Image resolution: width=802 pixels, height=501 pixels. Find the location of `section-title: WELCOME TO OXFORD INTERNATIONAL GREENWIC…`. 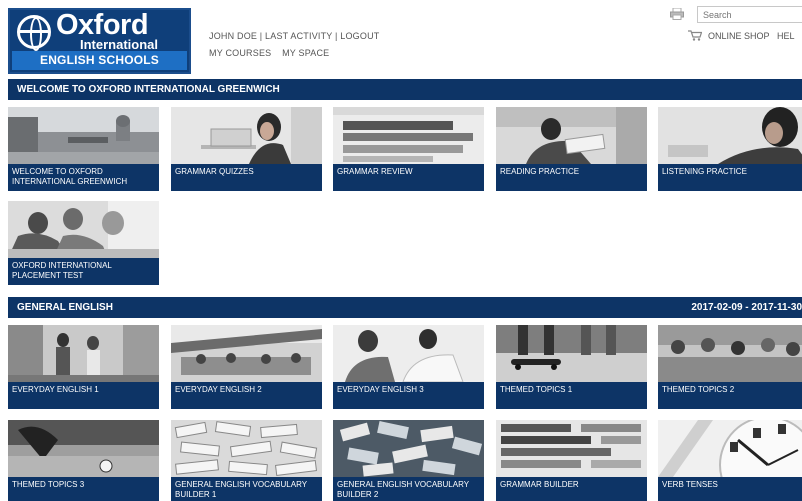

section-title: WELCOME TO OXFORD INTERNATIONAL GREENWIC… is located at coordinates (148, 89).